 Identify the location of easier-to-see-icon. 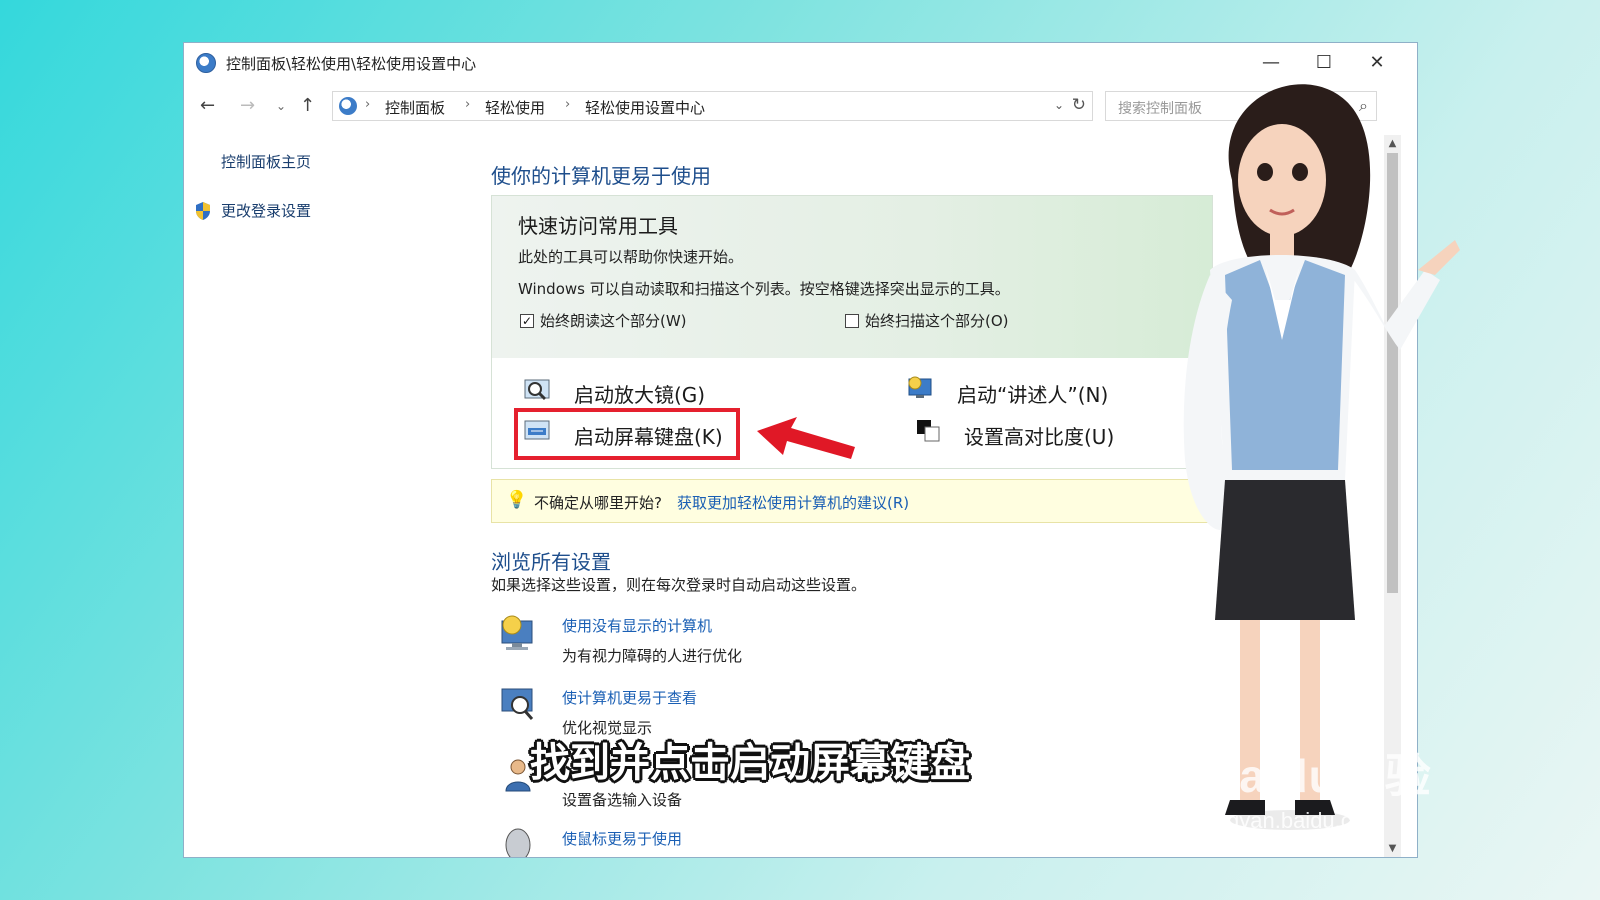
(517, 704).